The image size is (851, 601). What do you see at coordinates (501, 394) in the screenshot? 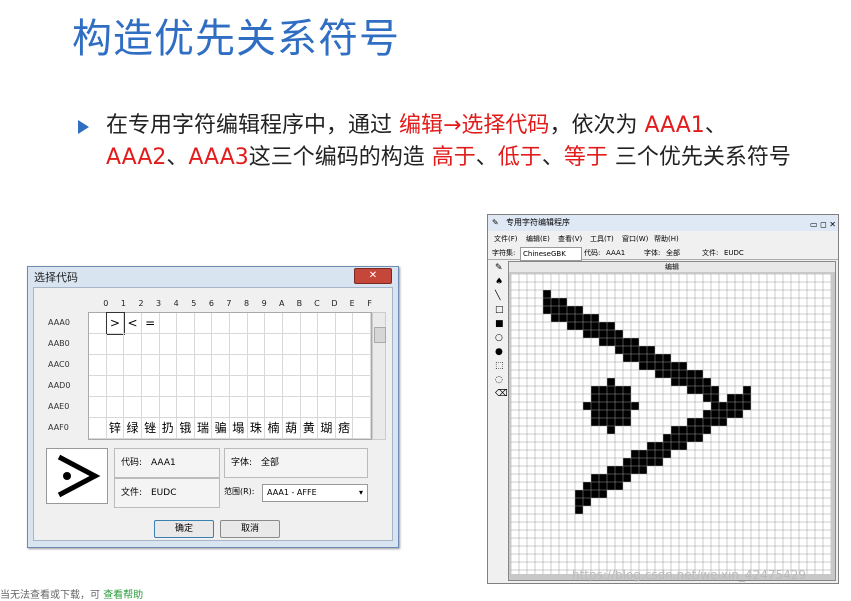
I see `eraser-icon: ⌫` at bounding box center [501, 394].